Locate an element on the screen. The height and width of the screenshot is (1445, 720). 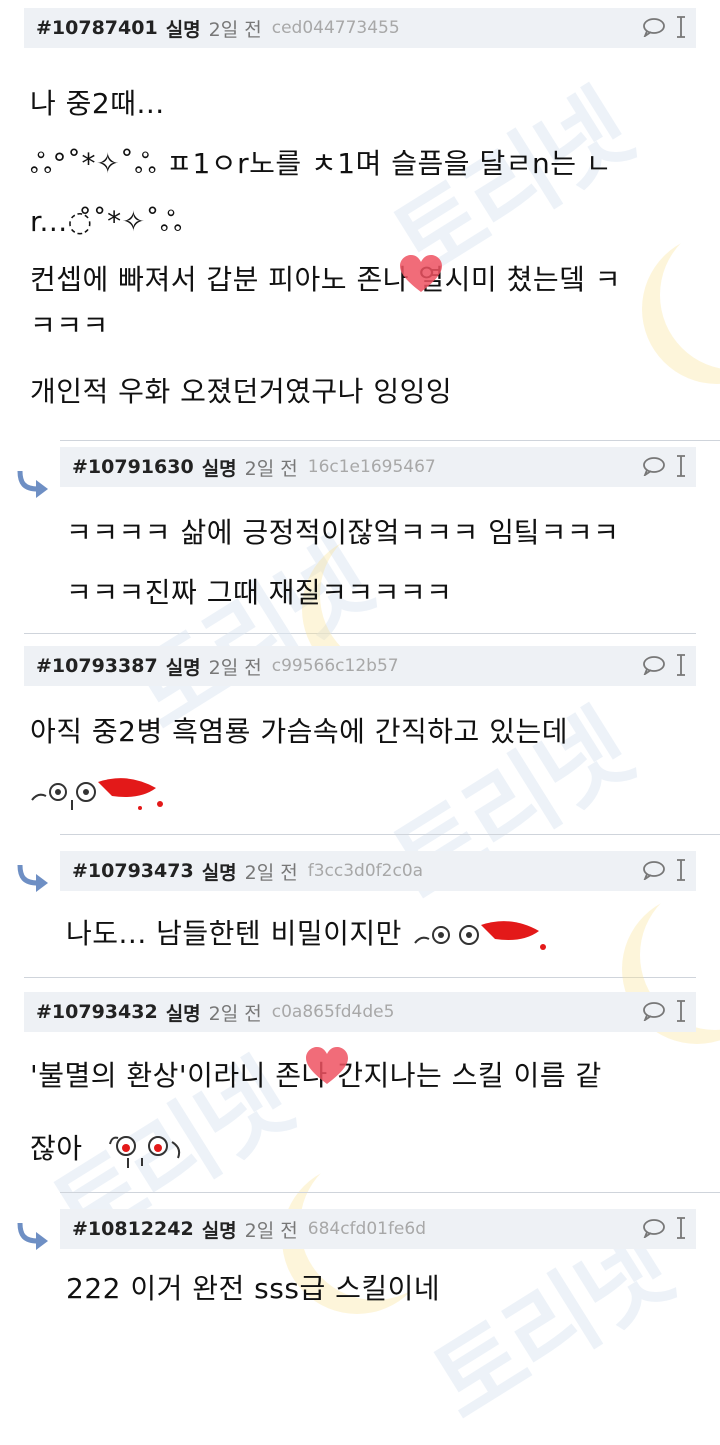
comment-header: #10793387 실명 2일 전 c99566c12b57 is located at coordinates (360, 666).